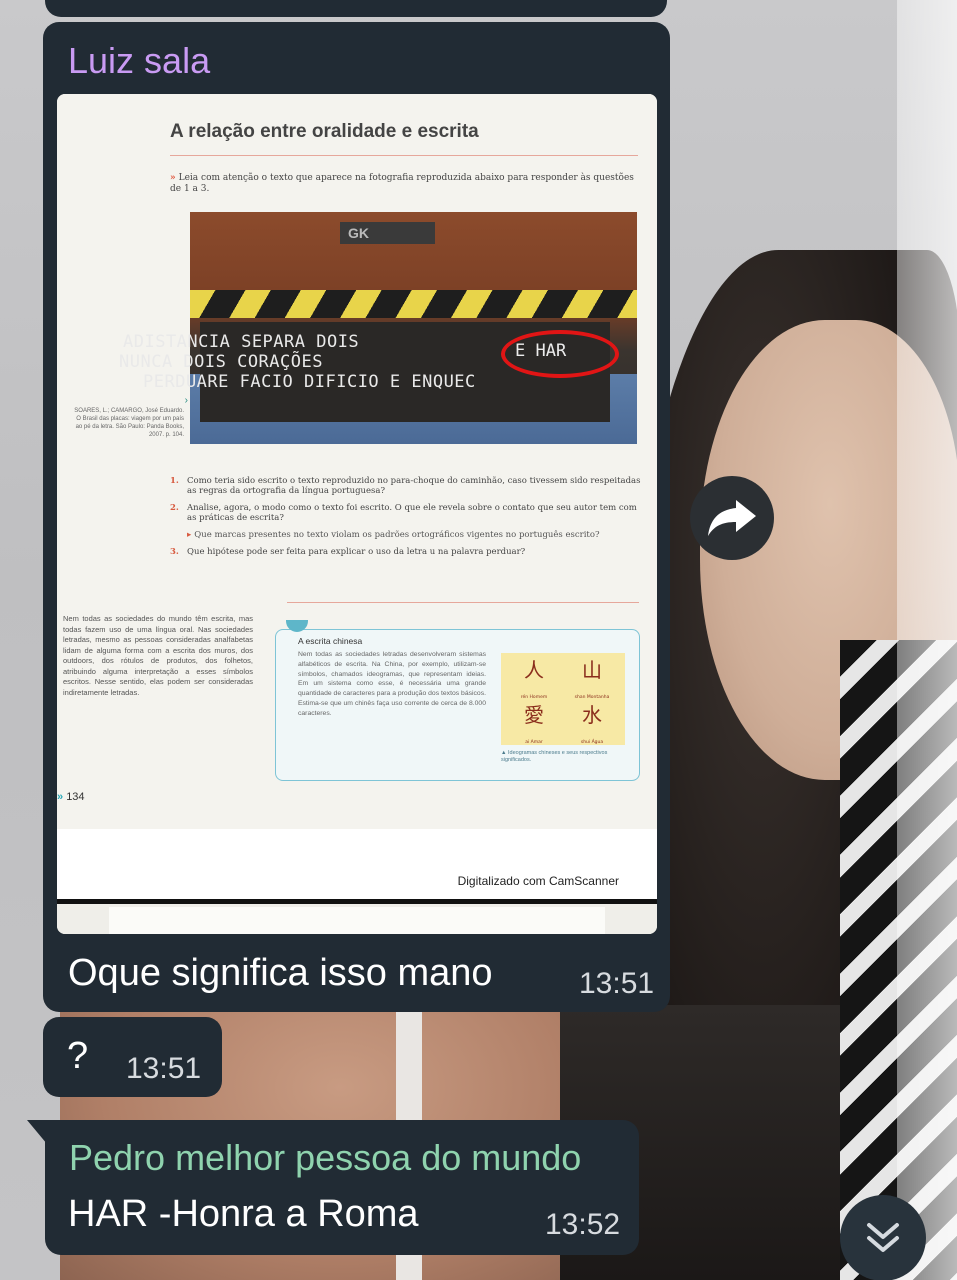  I want to click on section-rule, so click(463, 602).